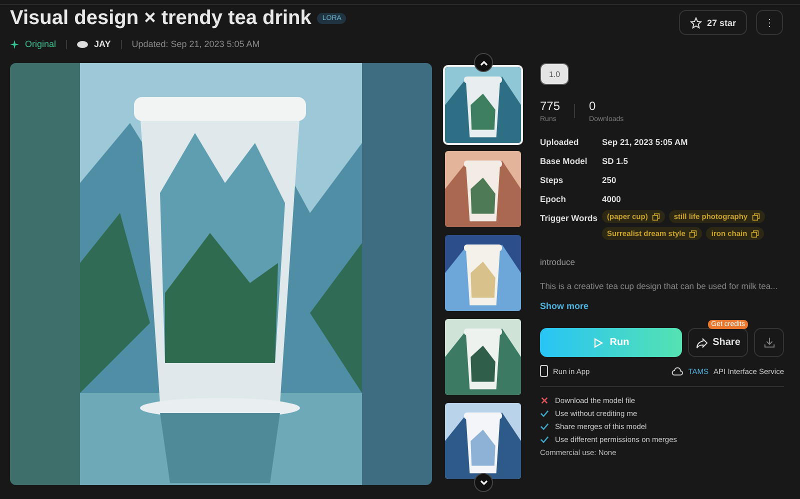  Describe the element at coordinates (597, 343) in the screenshot. I see `play-icon` at that location.